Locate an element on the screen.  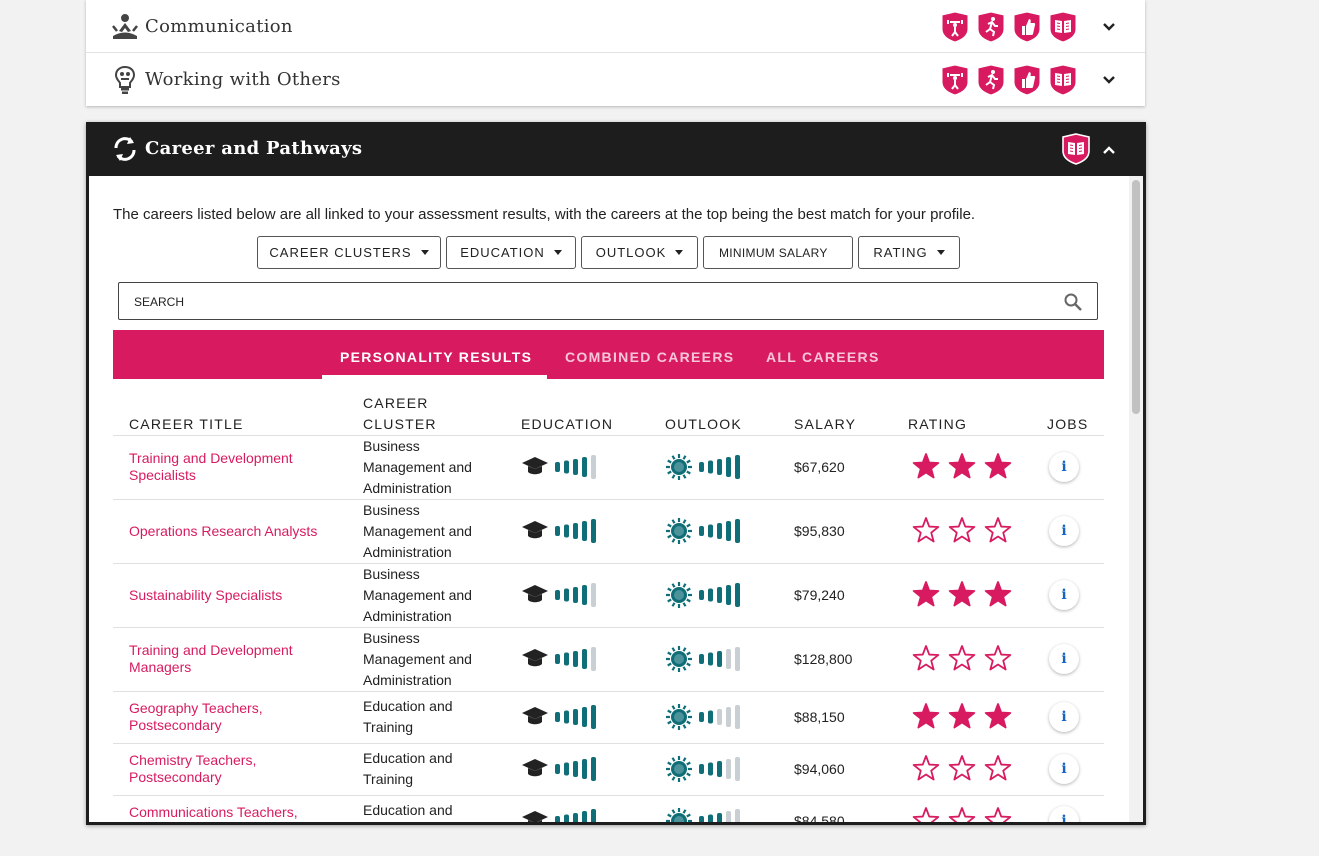
scrollbar-thumb is located at coordinates (1136, 297).